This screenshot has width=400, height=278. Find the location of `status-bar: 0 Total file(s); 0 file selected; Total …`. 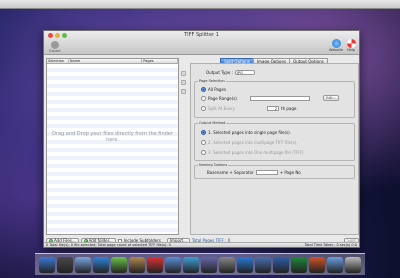

status-bar: 0 Total file(s); 0 file selected; Total … is located at coordinates (201, 244).